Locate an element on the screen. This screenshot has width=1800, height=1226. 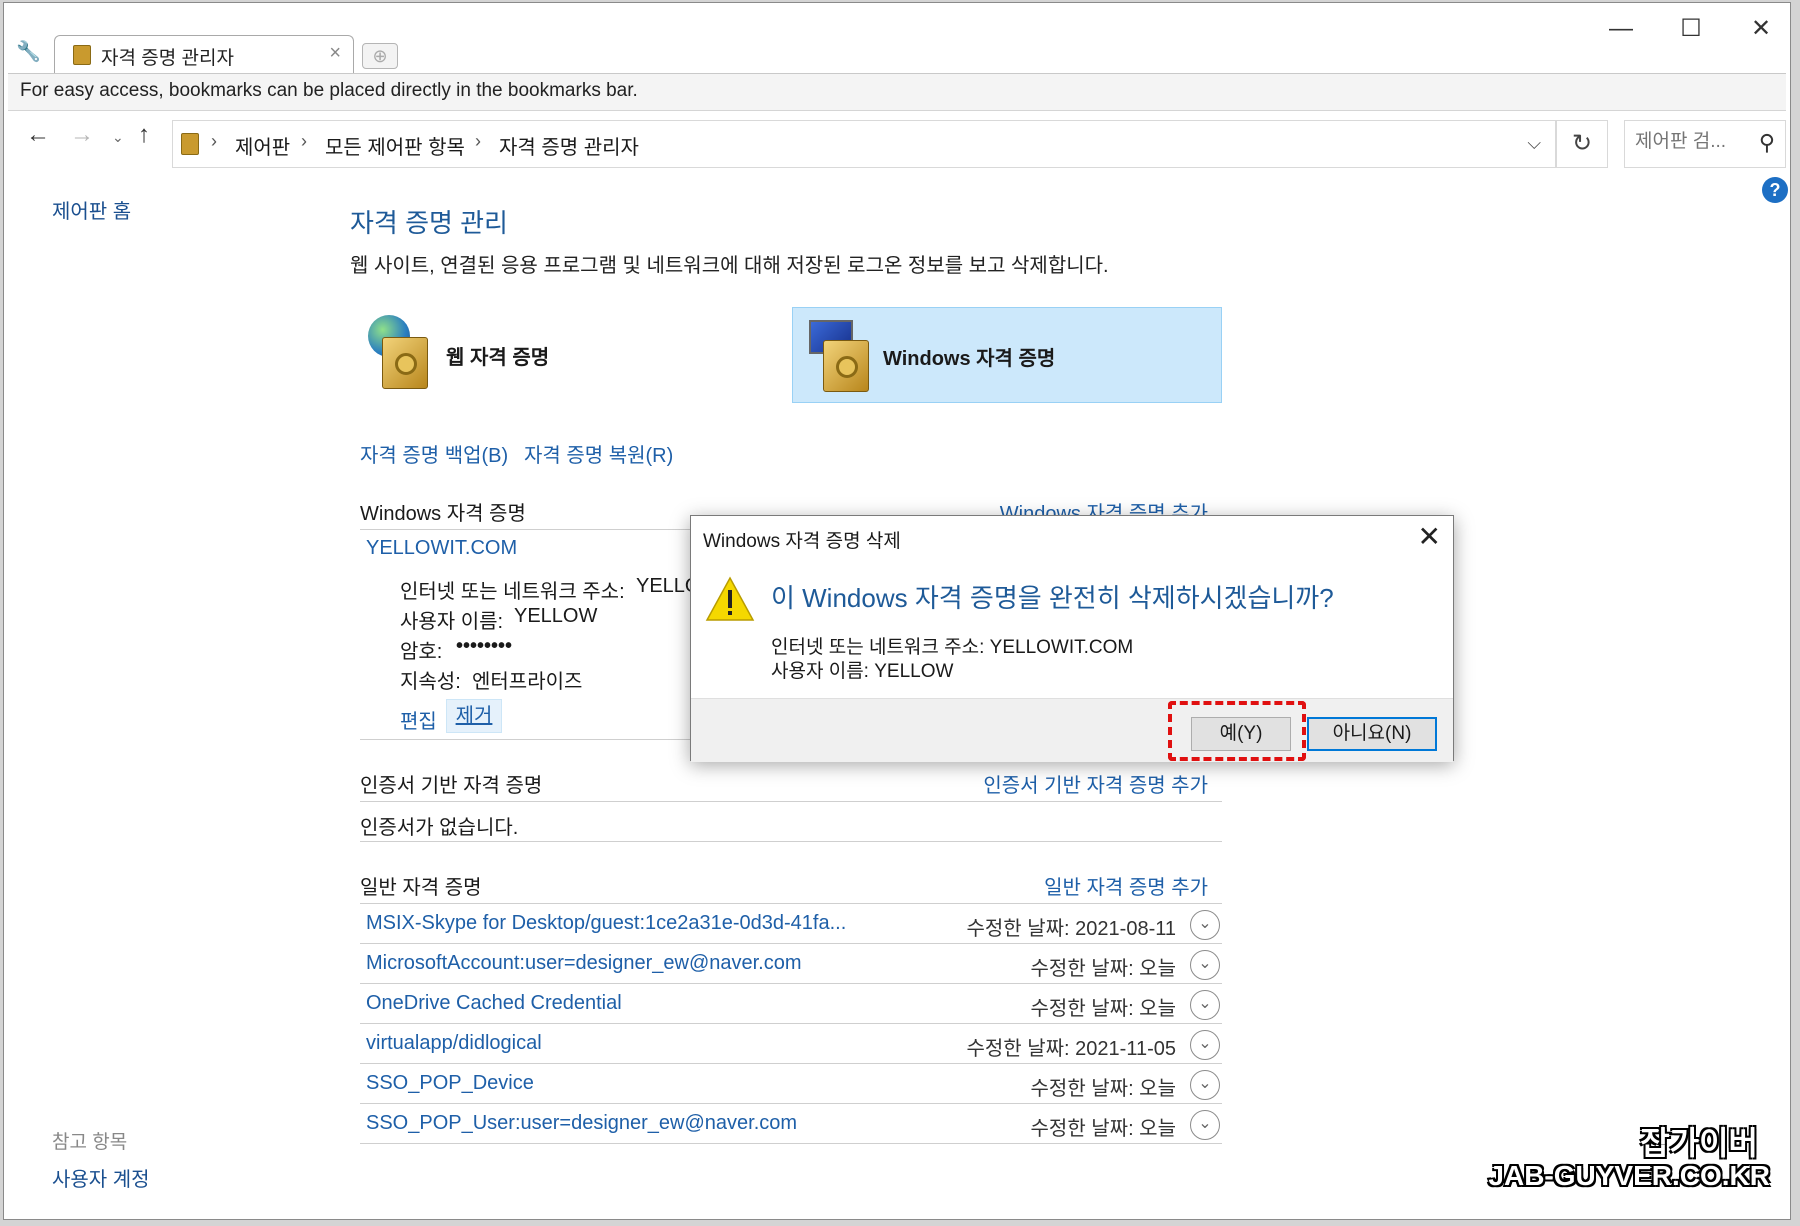
breadcrumb-control-panel: 제어판 is located at coordinates (262, 145).